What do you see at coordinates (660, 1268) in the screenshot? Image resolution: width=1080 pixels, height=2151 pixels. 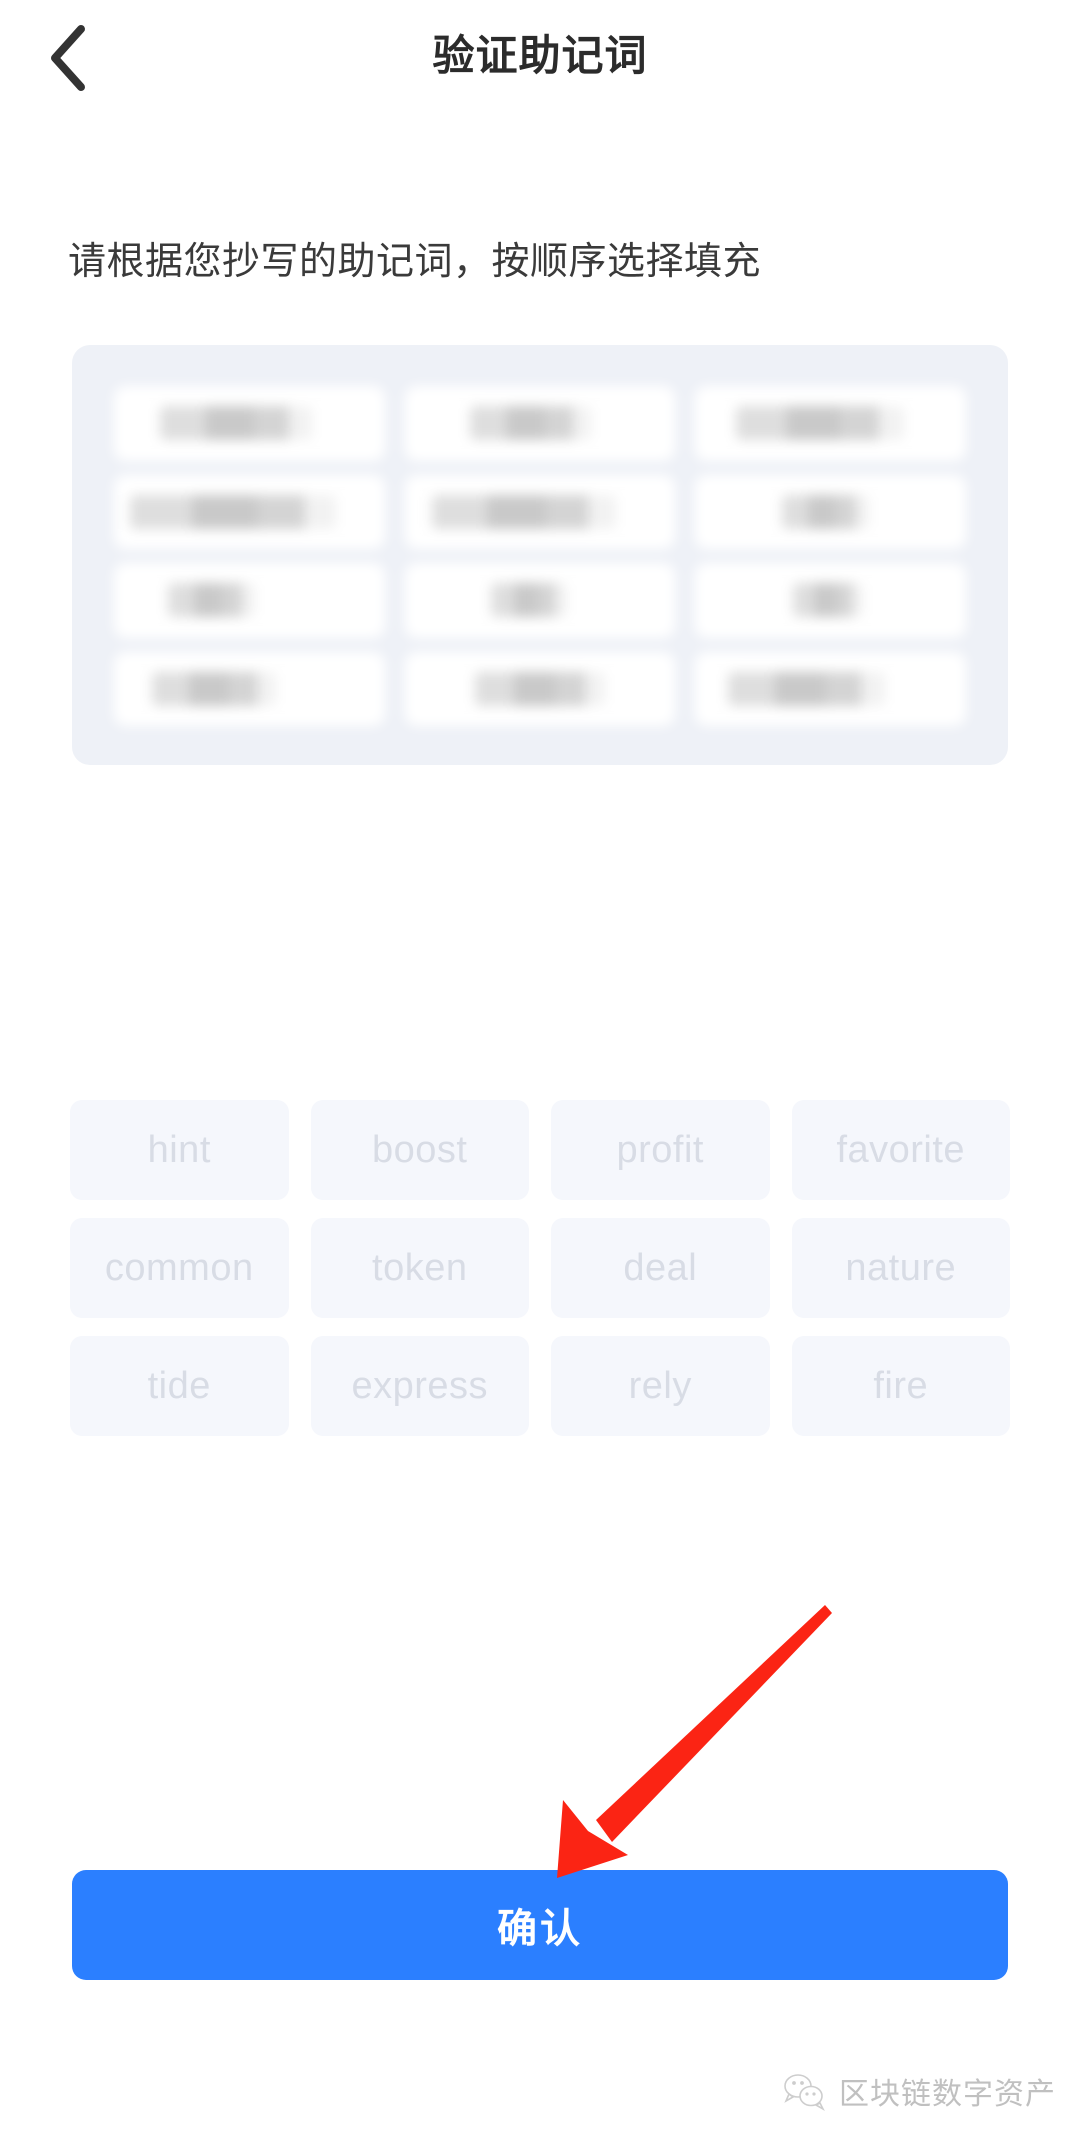 I see `word-bank-chip: deal` at bounding box center [660, 1268].